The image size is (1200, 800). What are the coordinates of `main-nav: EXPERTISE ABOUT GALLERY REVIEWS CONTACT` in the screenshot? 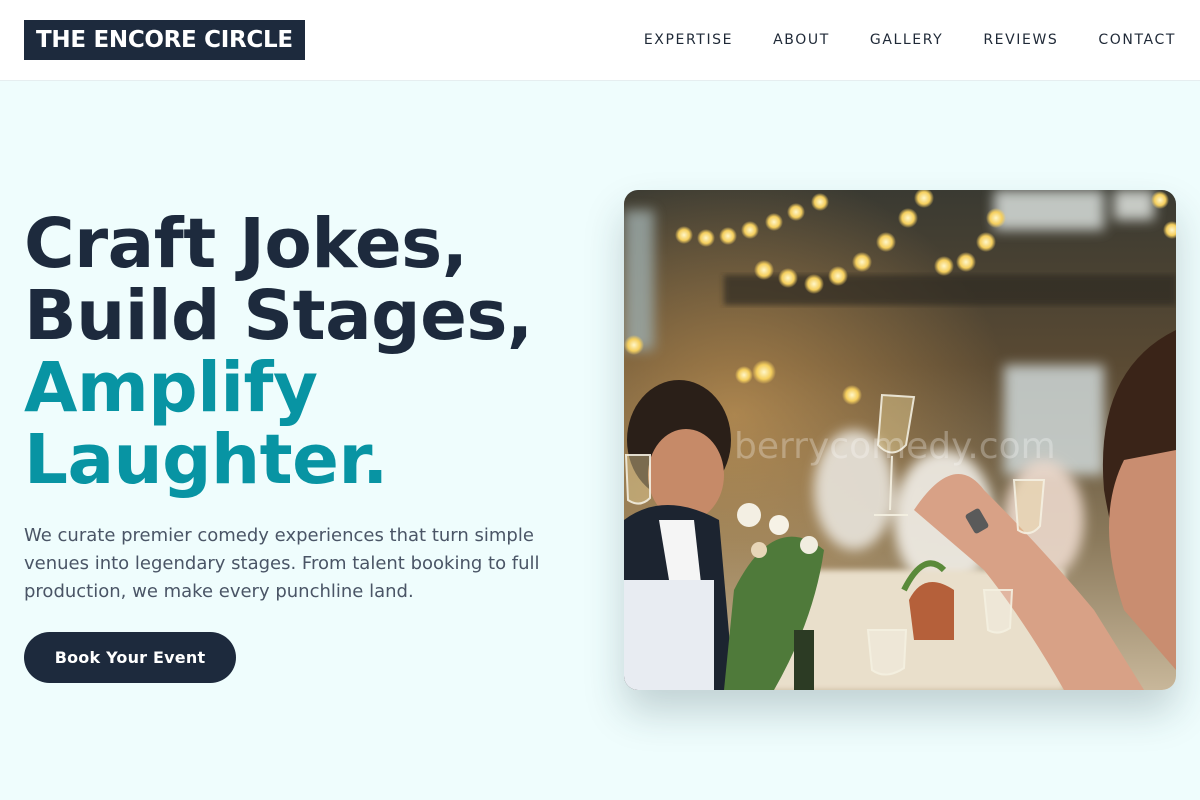 It's located at (910, 40).